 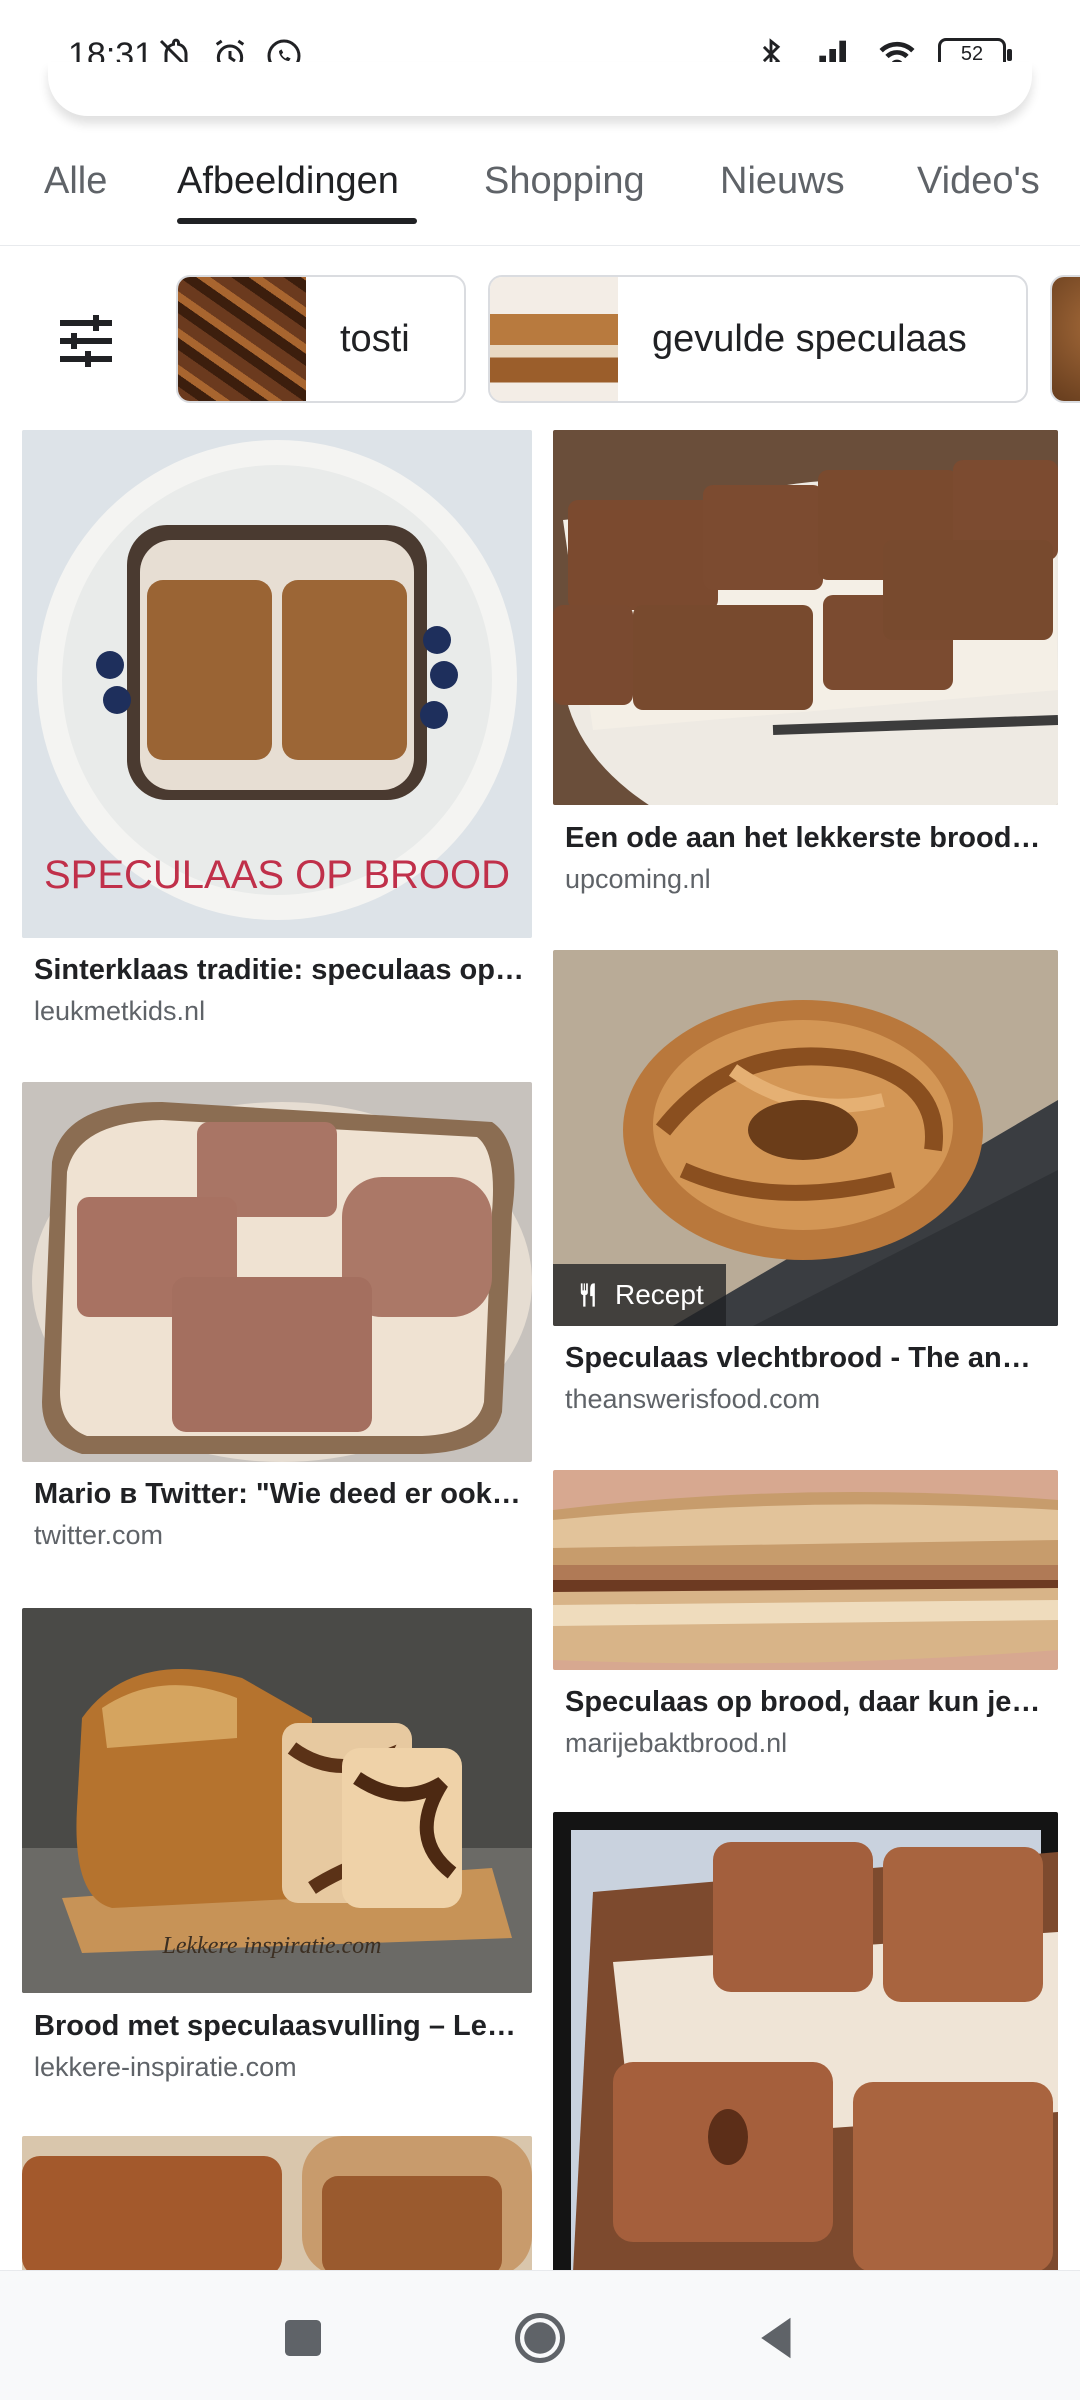 What do you see at coordinates (288, 181) in the screenshot?
I see `tab-afbeeldingen: Afbeeldingen` at bounding box center [288, 181].